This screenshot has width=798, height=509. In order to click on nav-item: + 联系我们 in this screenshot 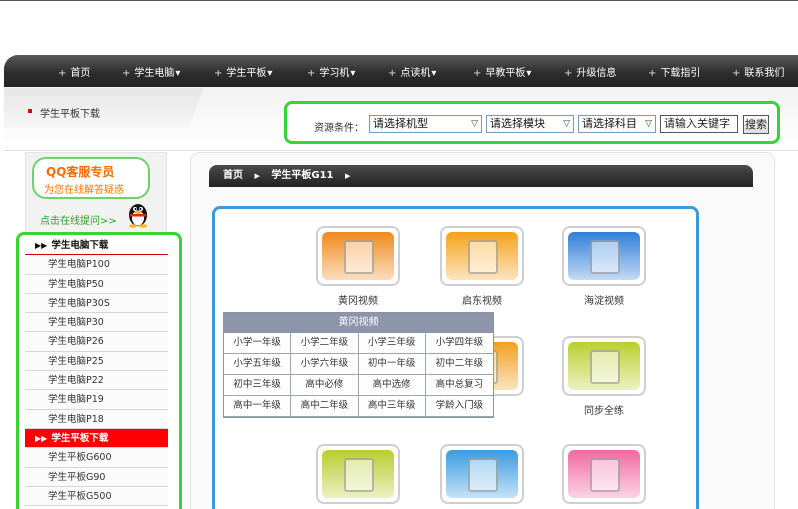, I will do `click(758, 71)`.